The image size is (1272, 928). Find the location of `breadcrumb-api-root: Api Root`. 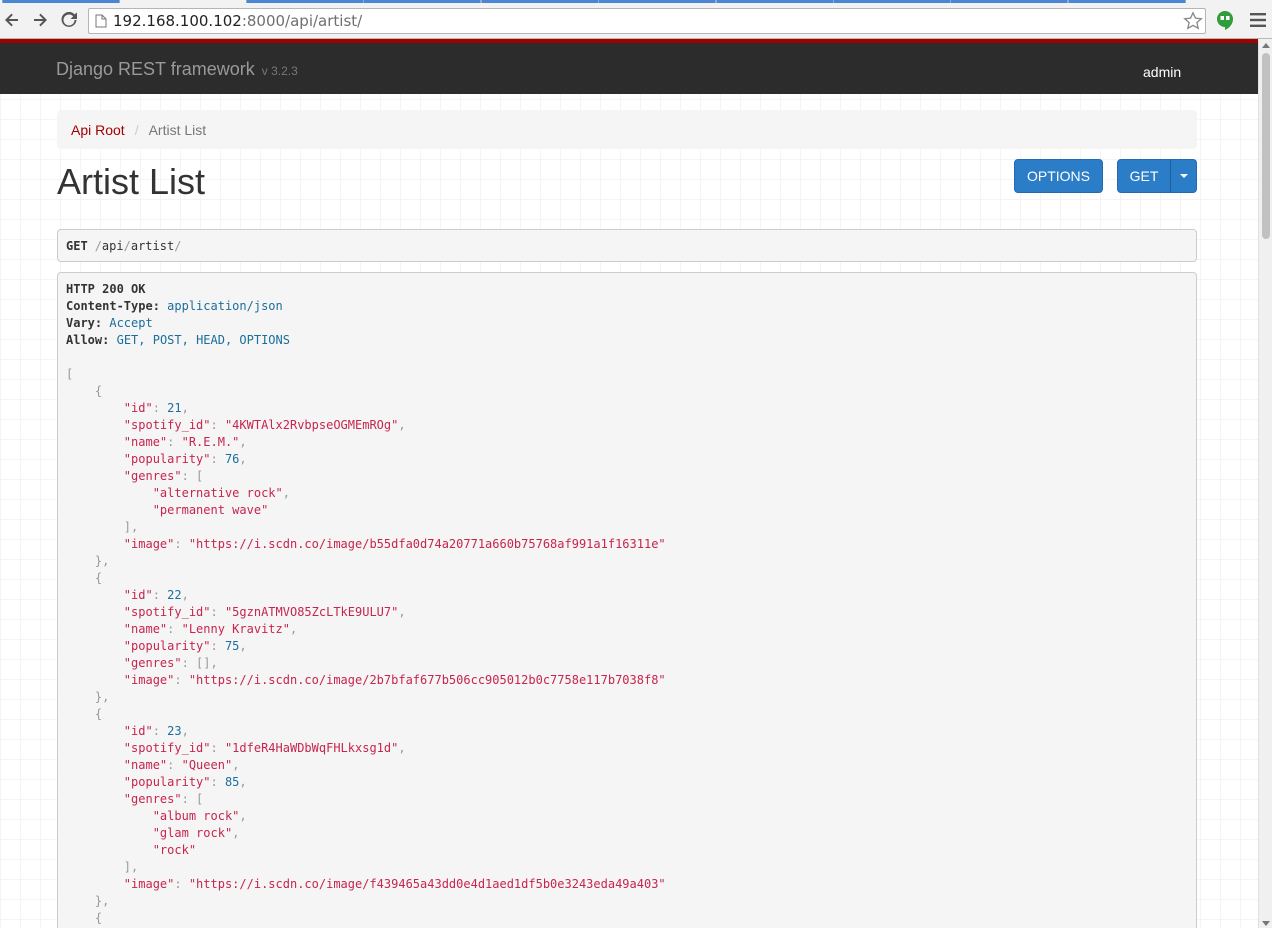

breadcrumb-api-root: Api Root is located at coordinates (98, 130).